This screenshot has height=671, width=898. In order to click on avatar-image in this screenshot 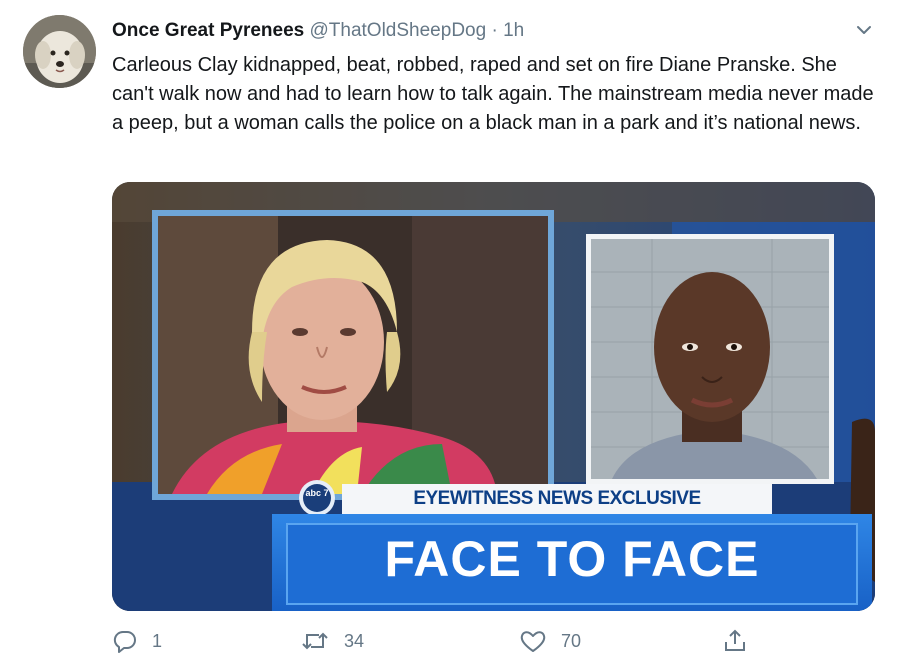, I will do `click(59, 51)`.